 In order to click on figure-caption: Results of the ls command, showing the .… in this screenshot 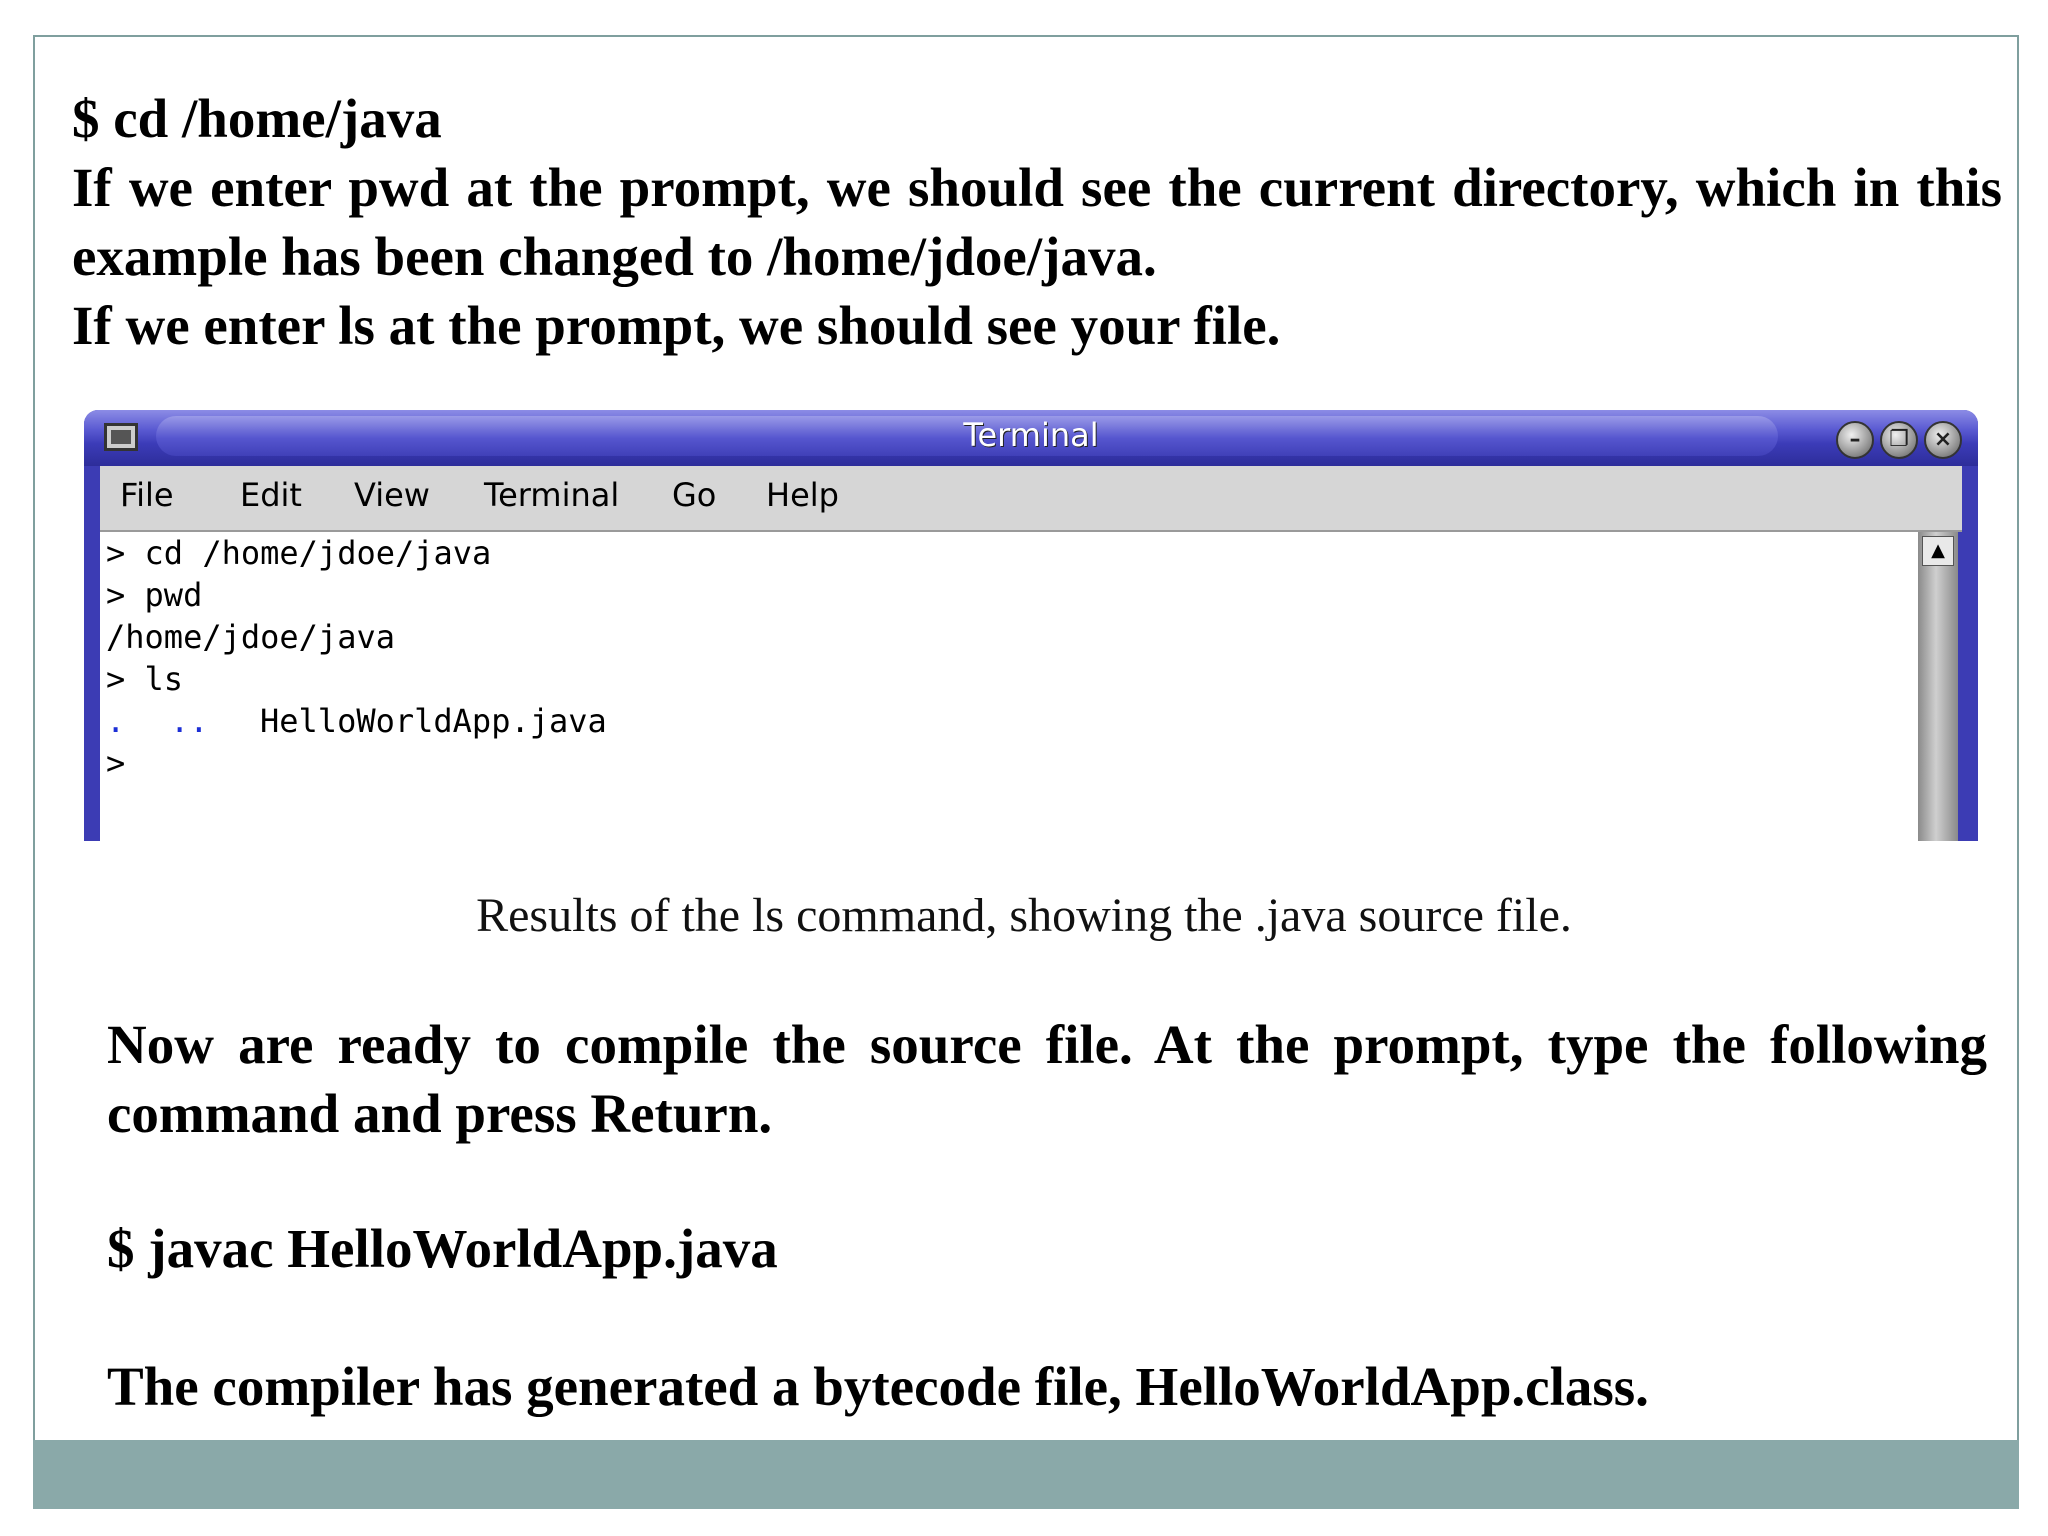, I will do `click(1024, 915)`.